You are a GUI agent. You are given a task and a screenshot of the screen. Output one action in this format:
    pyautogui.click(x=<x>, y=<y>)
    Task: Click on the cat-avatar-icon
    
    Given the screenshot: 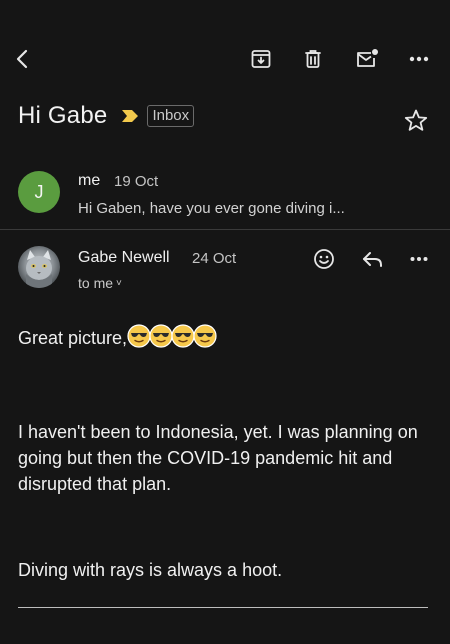 What is the action you would take?
    pyautogui.click(x=39, y=269)
    